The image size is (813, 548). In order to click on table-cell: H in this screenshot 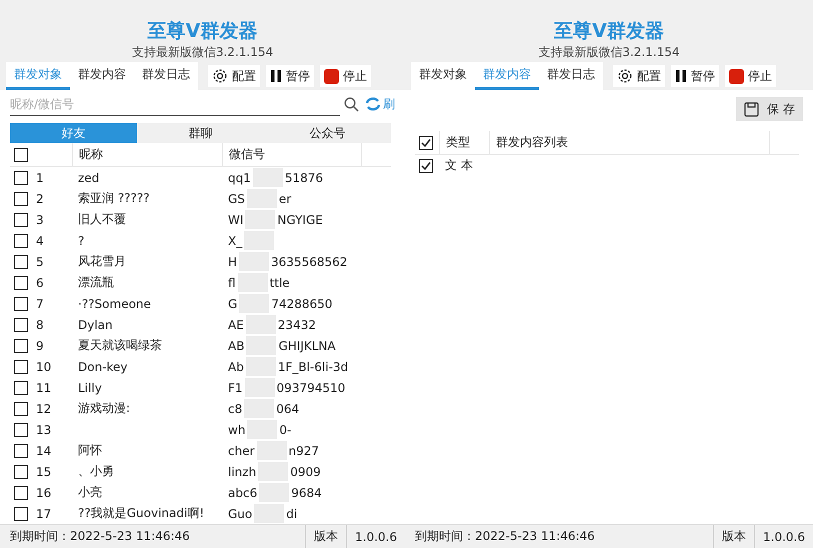, I will do `click(233, 261)`.